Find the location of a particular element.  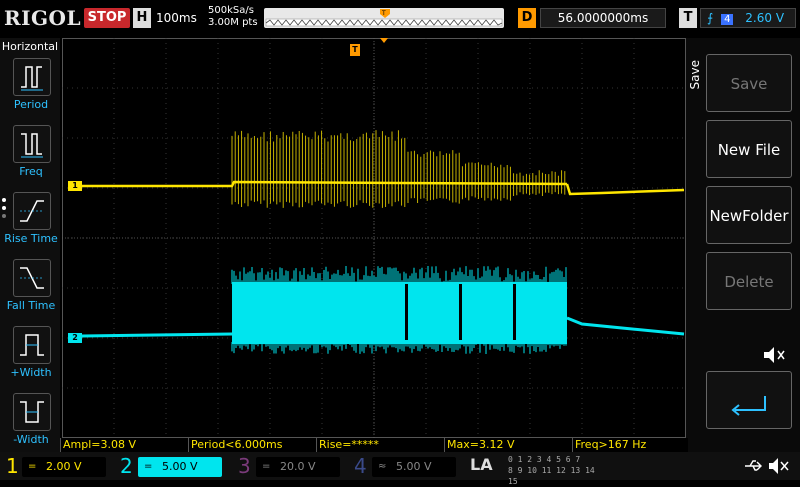

save-button: Save is located at coordinates (749, 83).